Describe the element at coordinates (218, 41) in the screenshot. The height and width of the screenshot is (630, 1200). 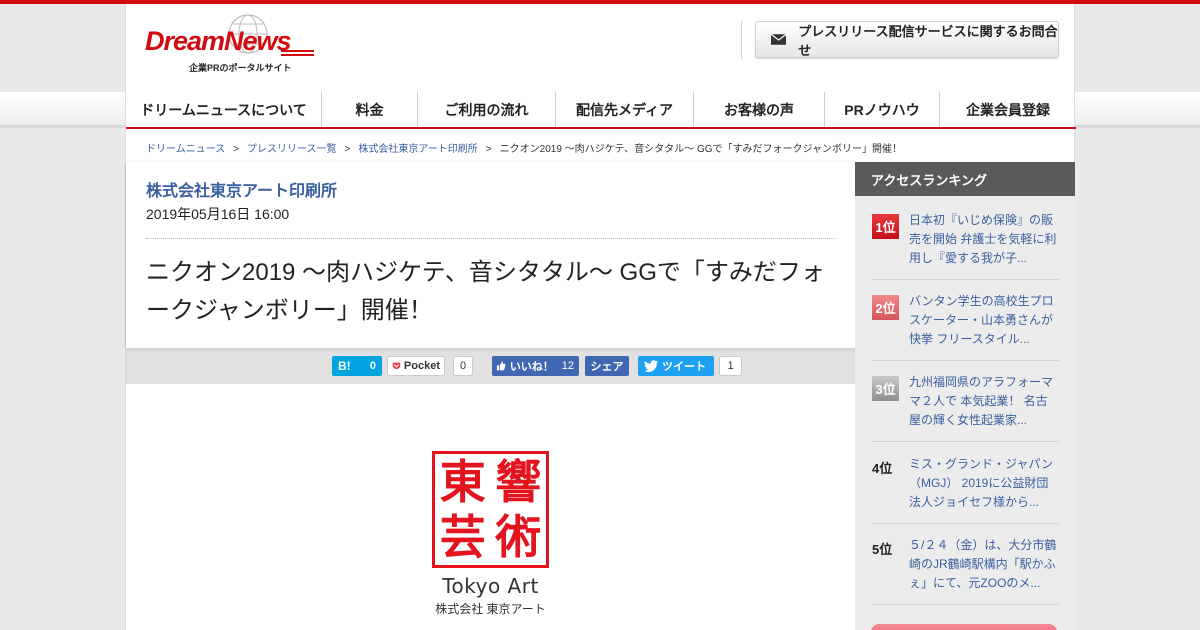
I see `svg-text: DreamNews` at that location.